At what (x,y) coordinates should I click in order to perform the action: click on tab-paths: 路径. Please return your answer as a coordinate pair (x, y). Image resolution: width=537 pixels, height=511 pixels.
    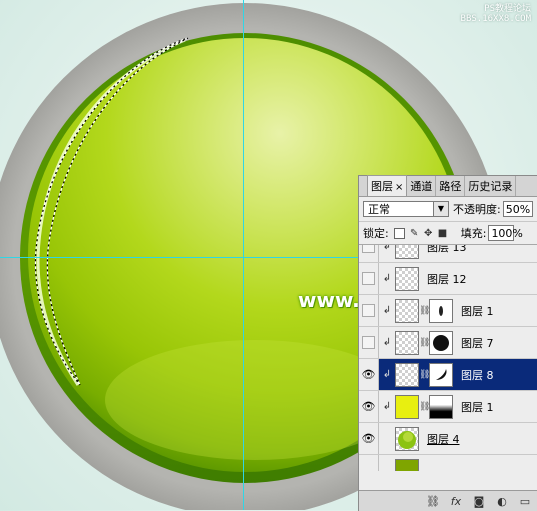
    Looking at the image, I should click on (451, 186).